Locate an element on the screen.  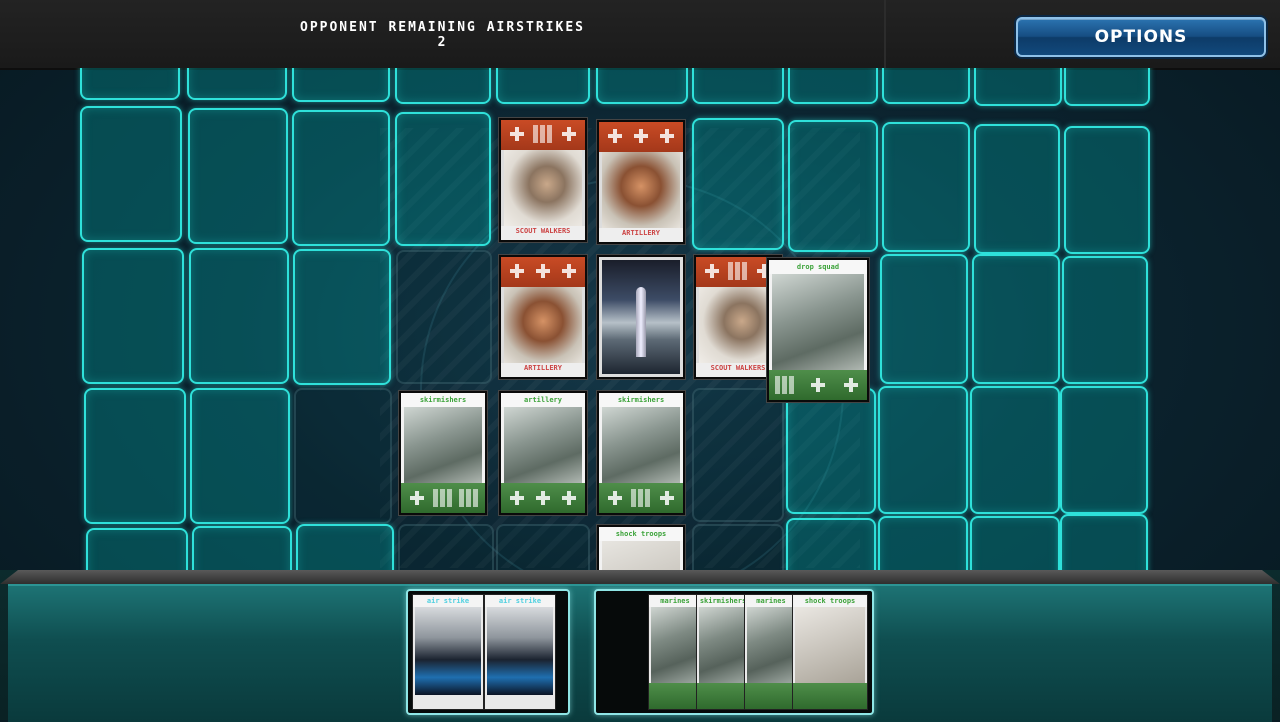
ally-card-artillery: ARTILLERY is located at coordinates (543, 453).